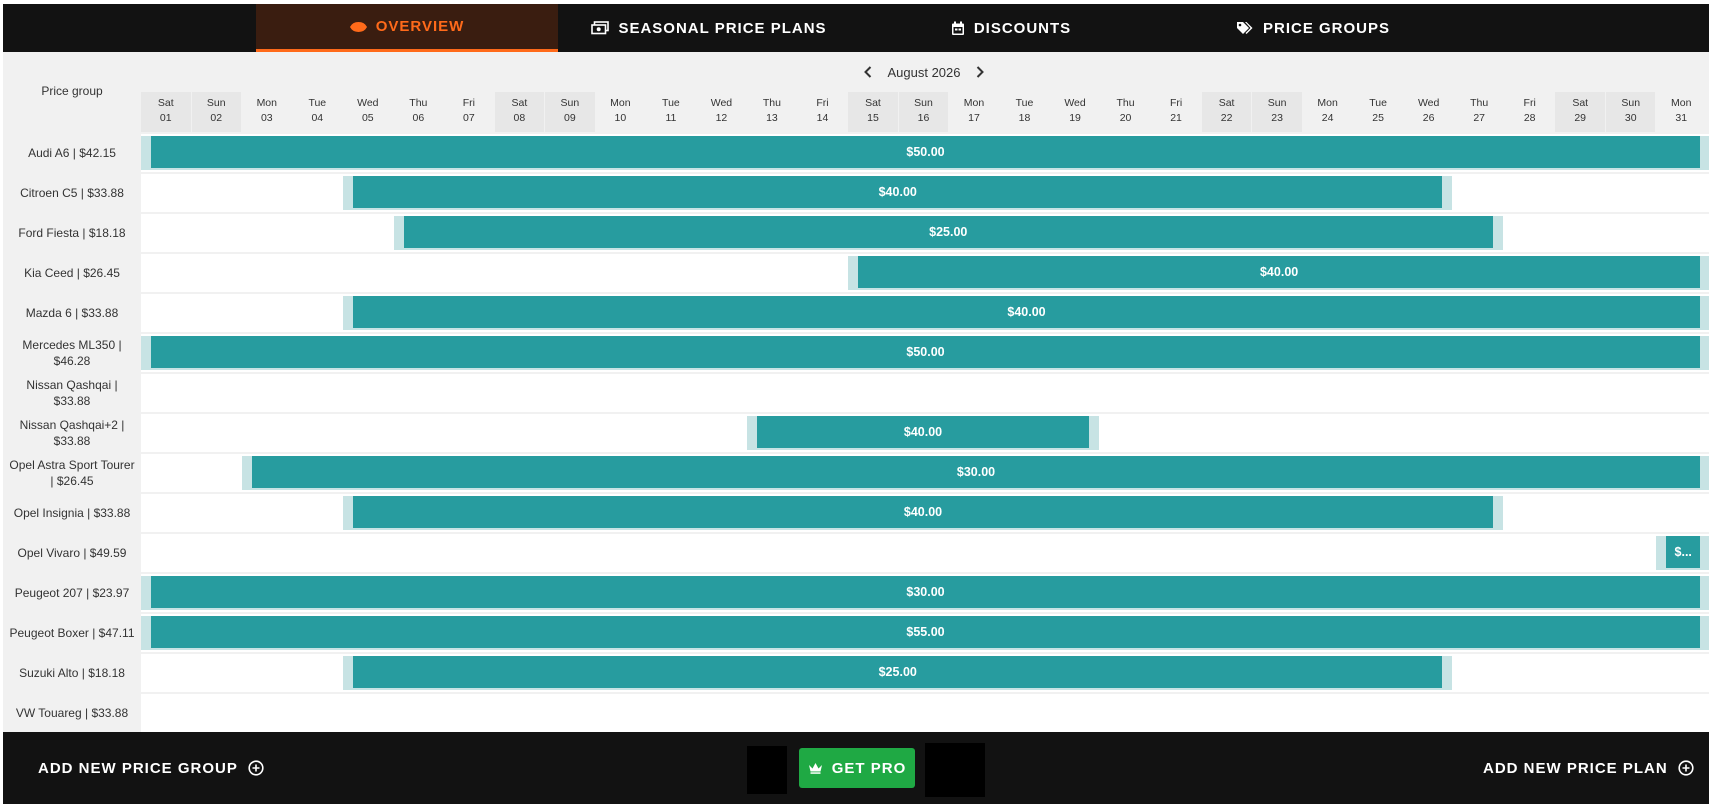 This screenshot has width=1712, height=804. What do you see at coordinates (980, 72) in the screenshot?
I see `next-month-button` at bounding box center [980, 72].